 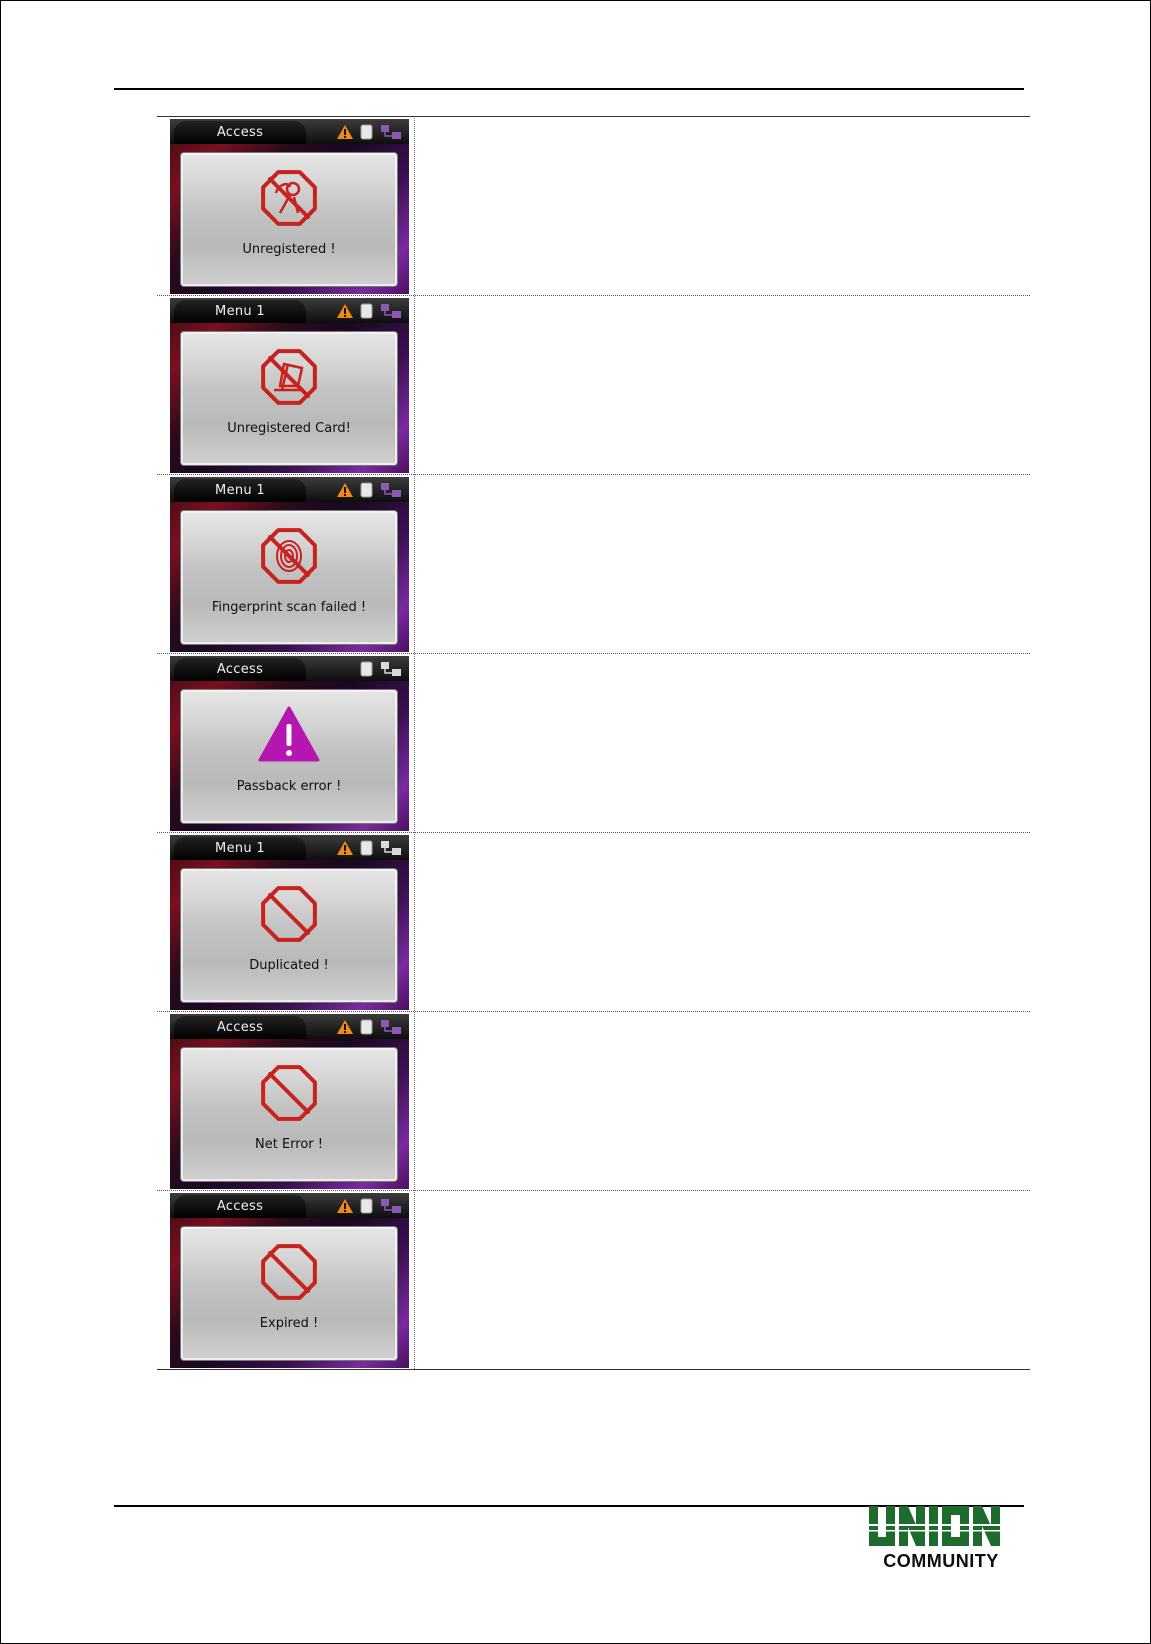 I want to click on table-row: Menu 1 Unregistered Card!, so click(x=593, y=384).